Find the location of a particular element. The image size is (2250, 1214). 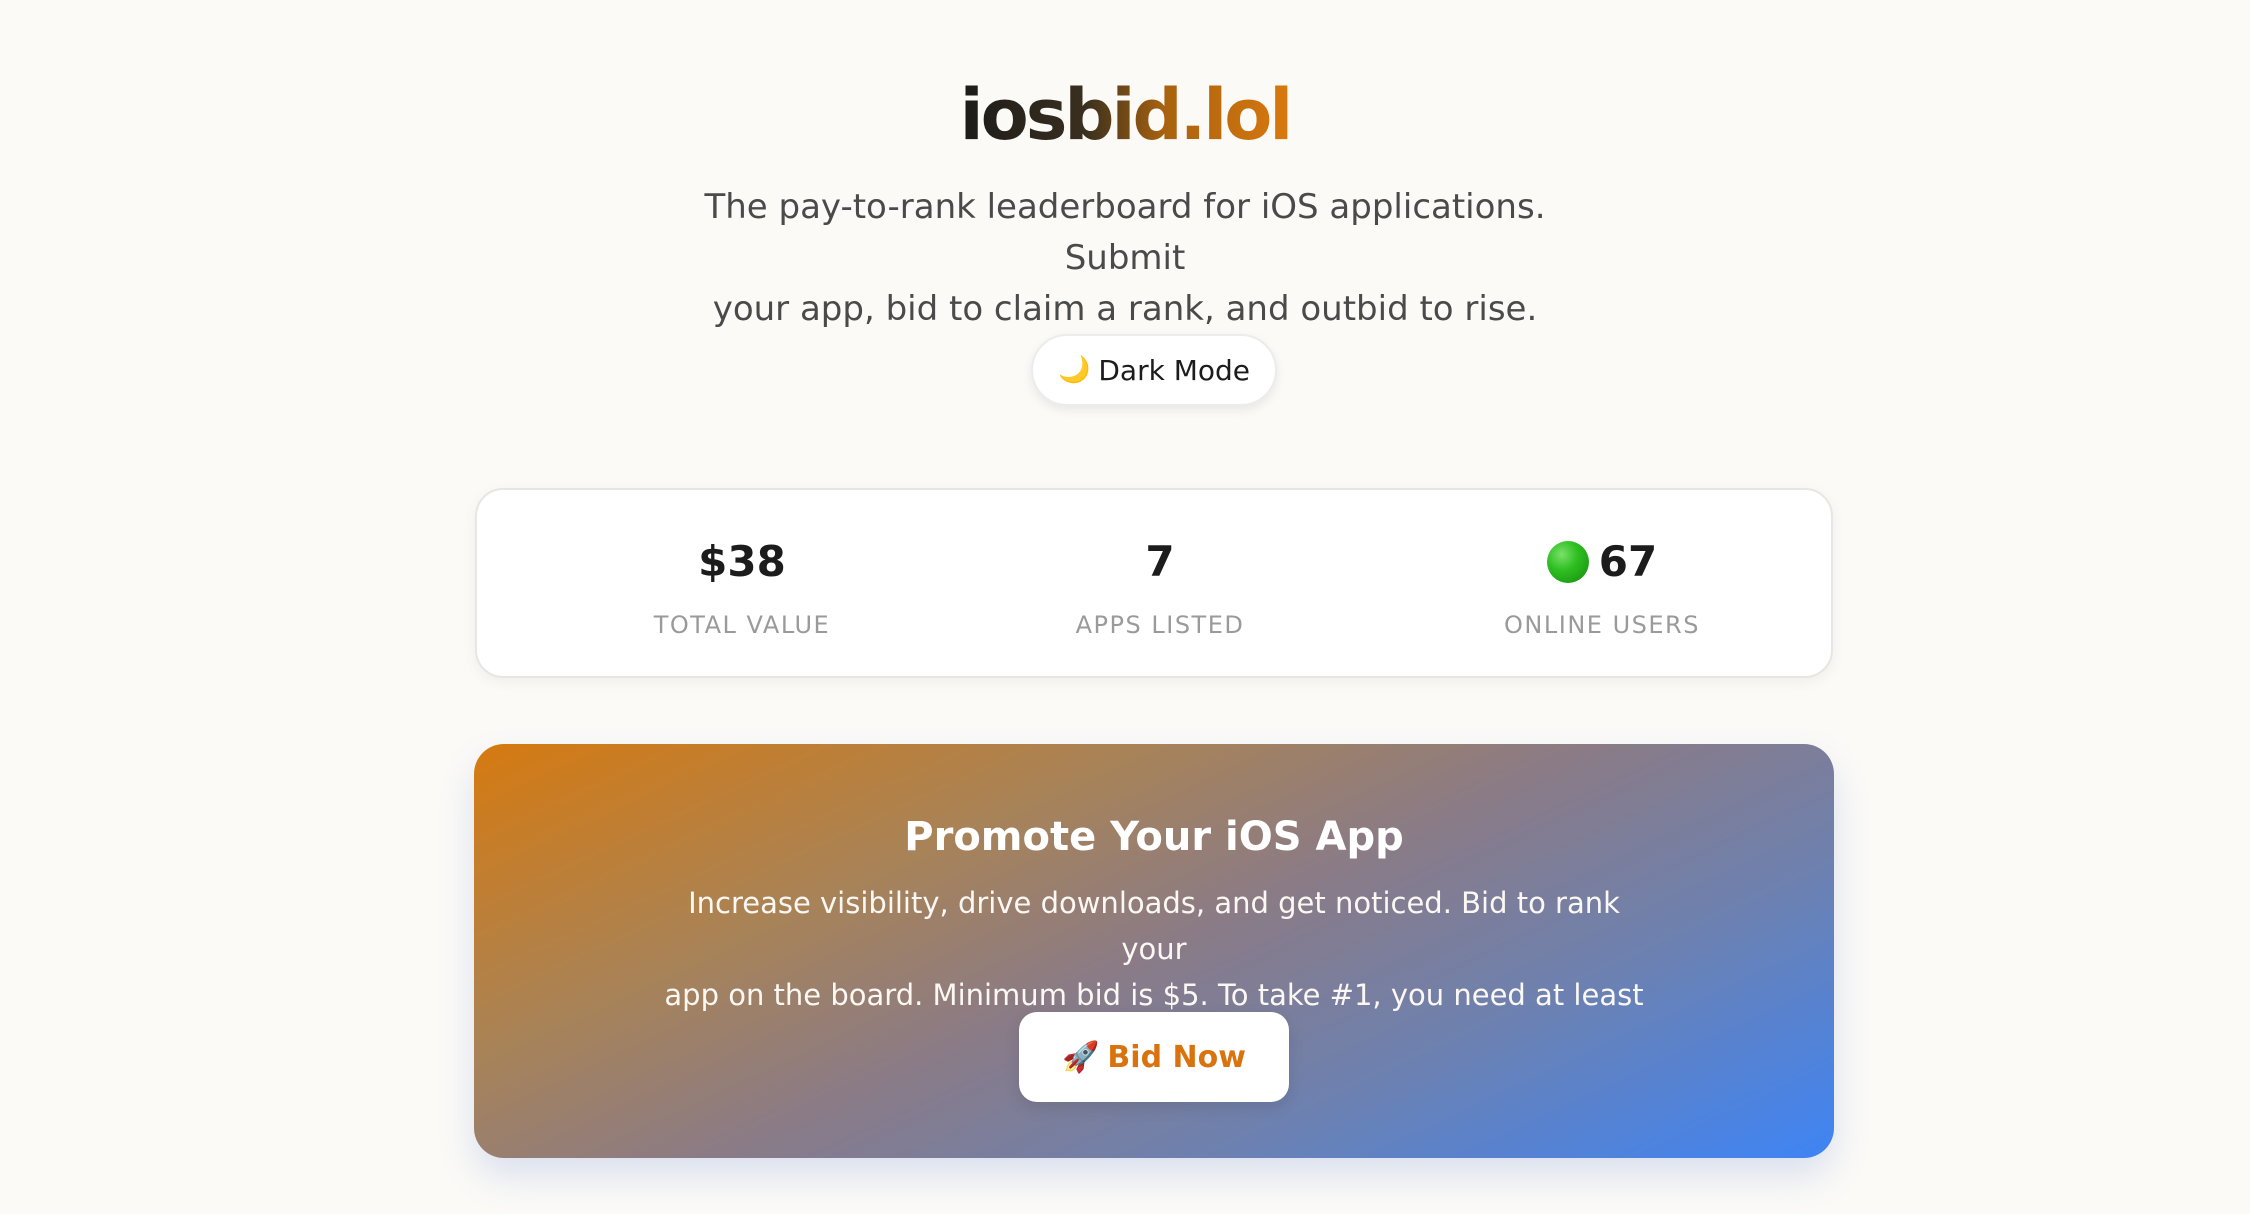

stat-value: $38 is located at coordinates (742, 561).